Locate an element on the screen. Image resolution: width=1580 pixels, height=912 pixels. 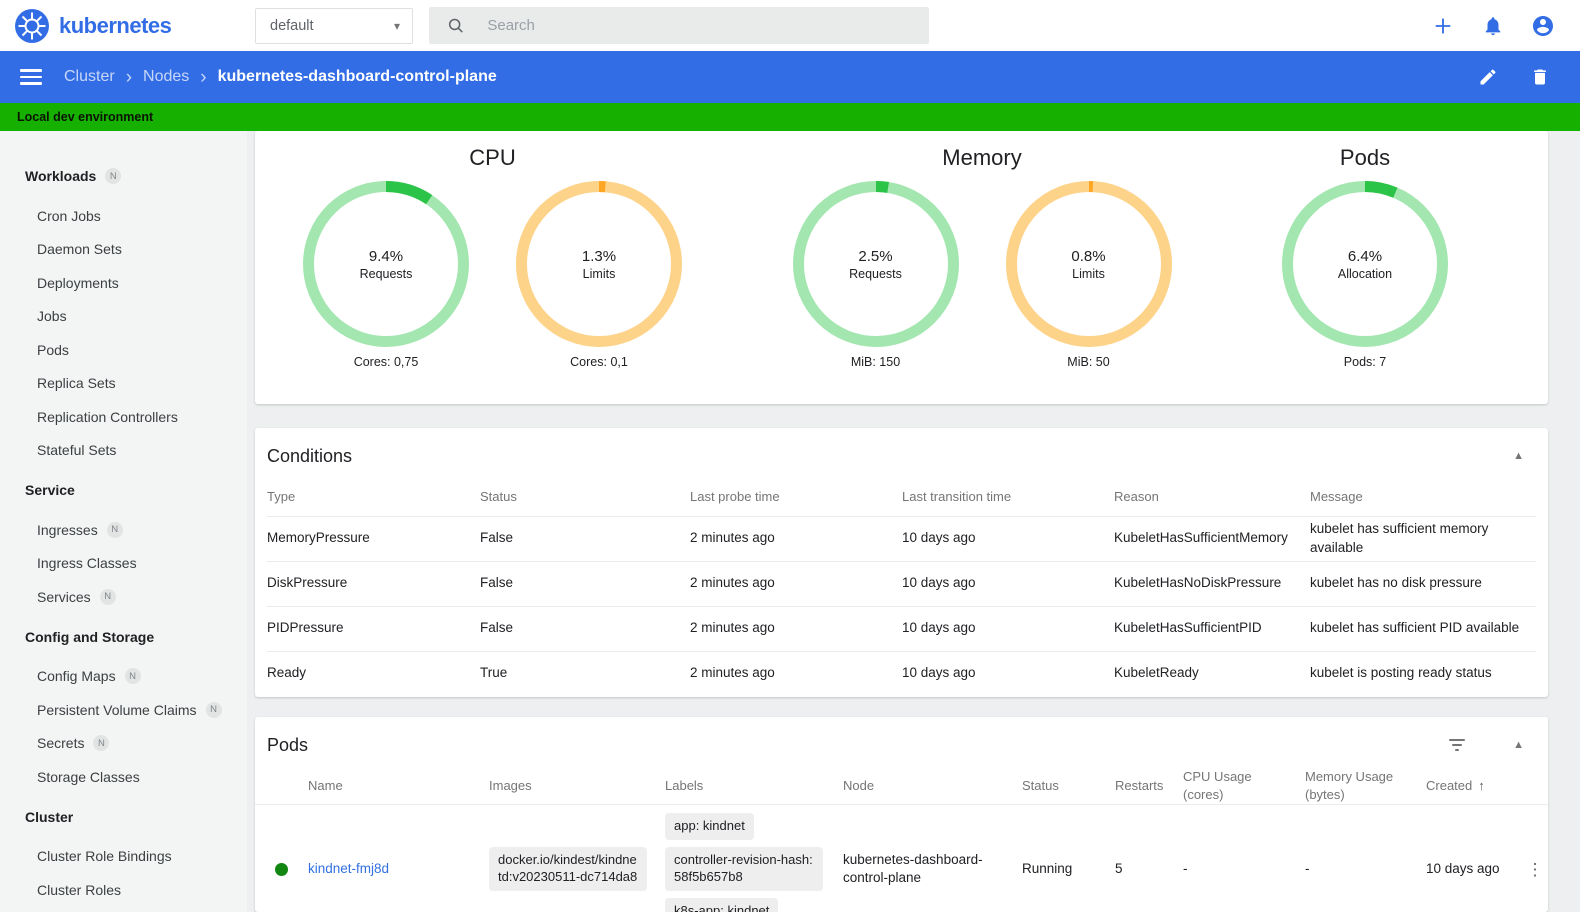
conditions-title: Conditions is located at coordinates (310, 455).